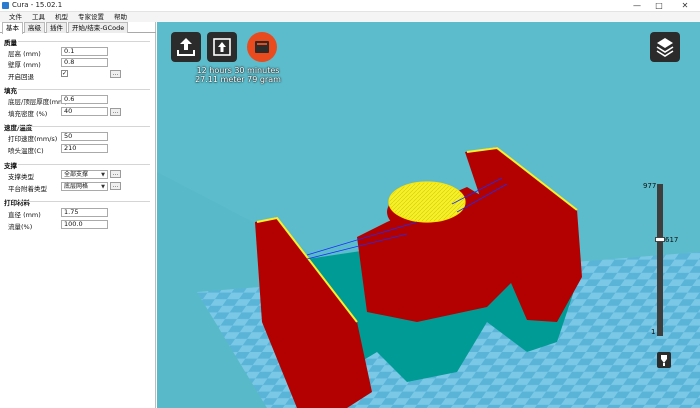 The height and width of the screenshot is (408, 700). I want to click on cura-app-icon, so click(5, 5).